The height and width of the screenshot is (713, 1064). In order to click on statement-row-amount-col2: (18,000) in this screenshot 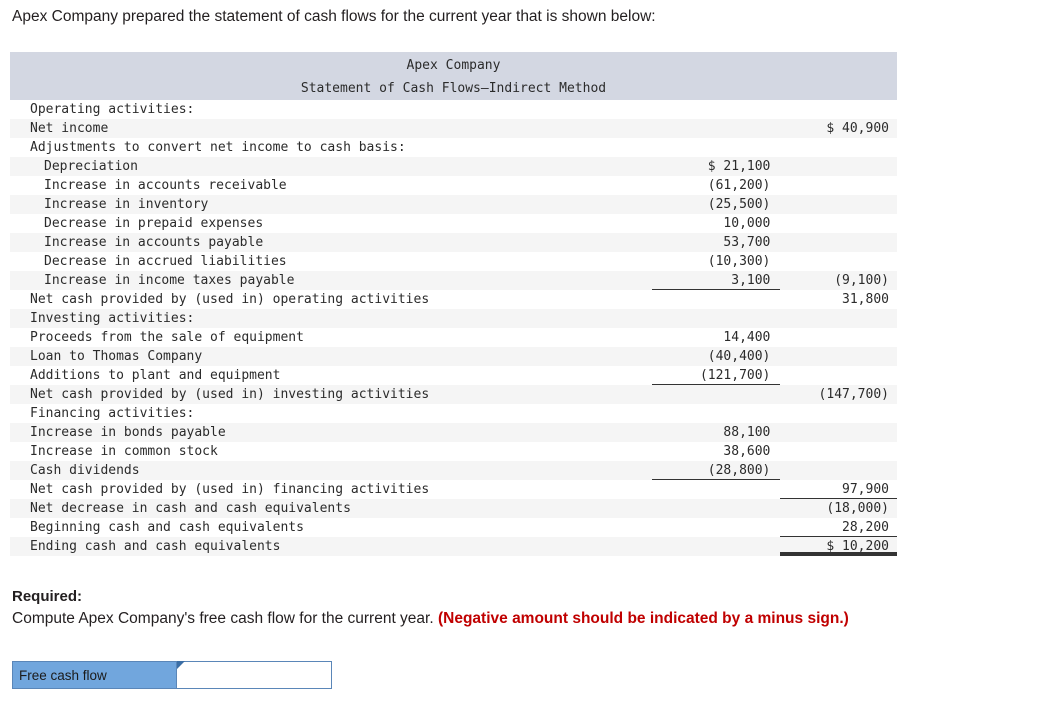, I will do `click(838, 508)`.